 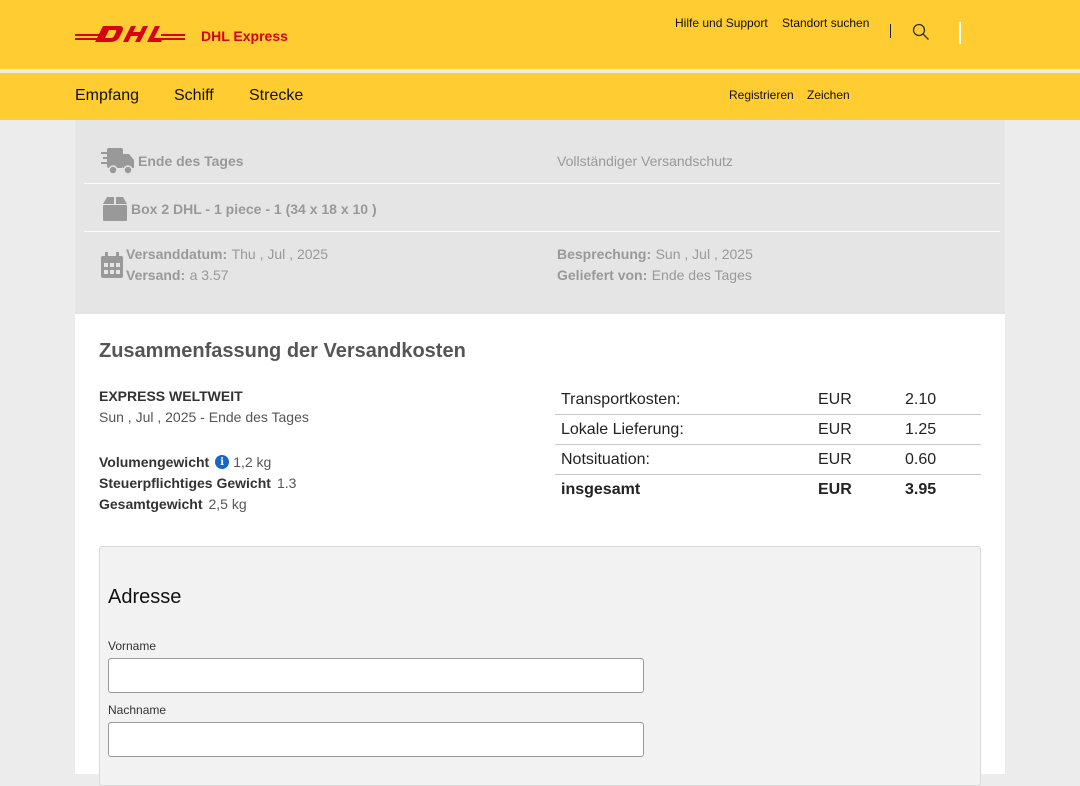 I want to click on logo-text: DHL Express, so click(x=244, y=36).